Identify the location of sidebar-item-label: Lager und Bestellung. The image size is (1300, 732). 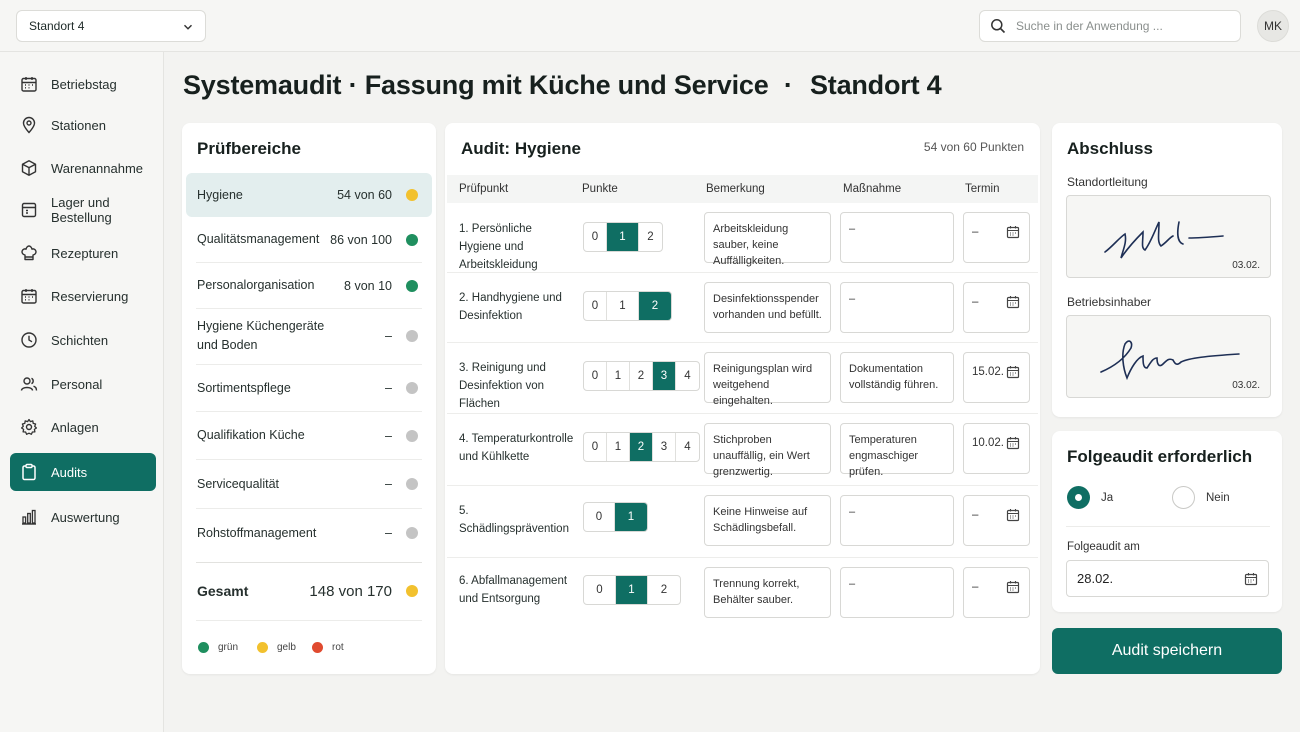
(81, 210).